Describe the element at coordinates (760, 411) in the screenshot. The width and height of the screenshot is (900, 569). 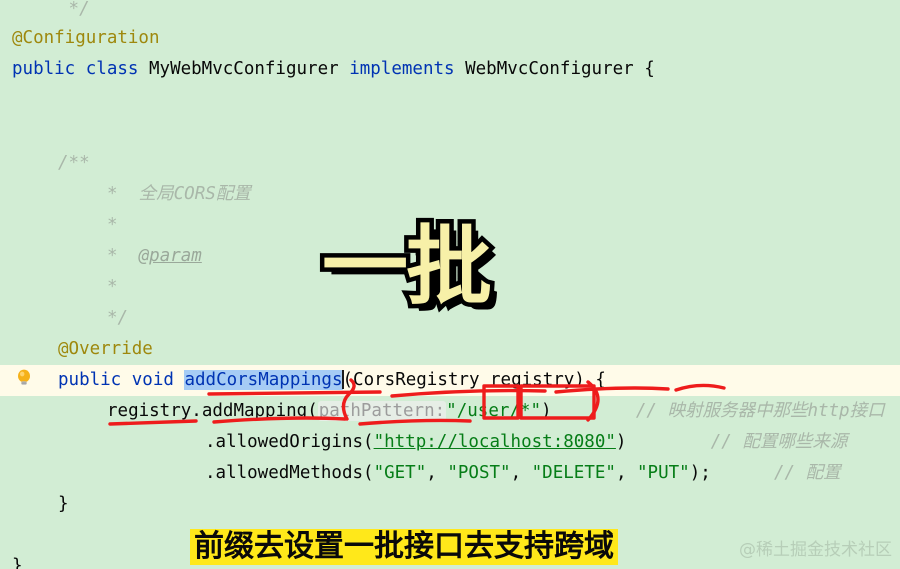
I see `comment-mapping: // 映射服务器中那些http接口` at that location.